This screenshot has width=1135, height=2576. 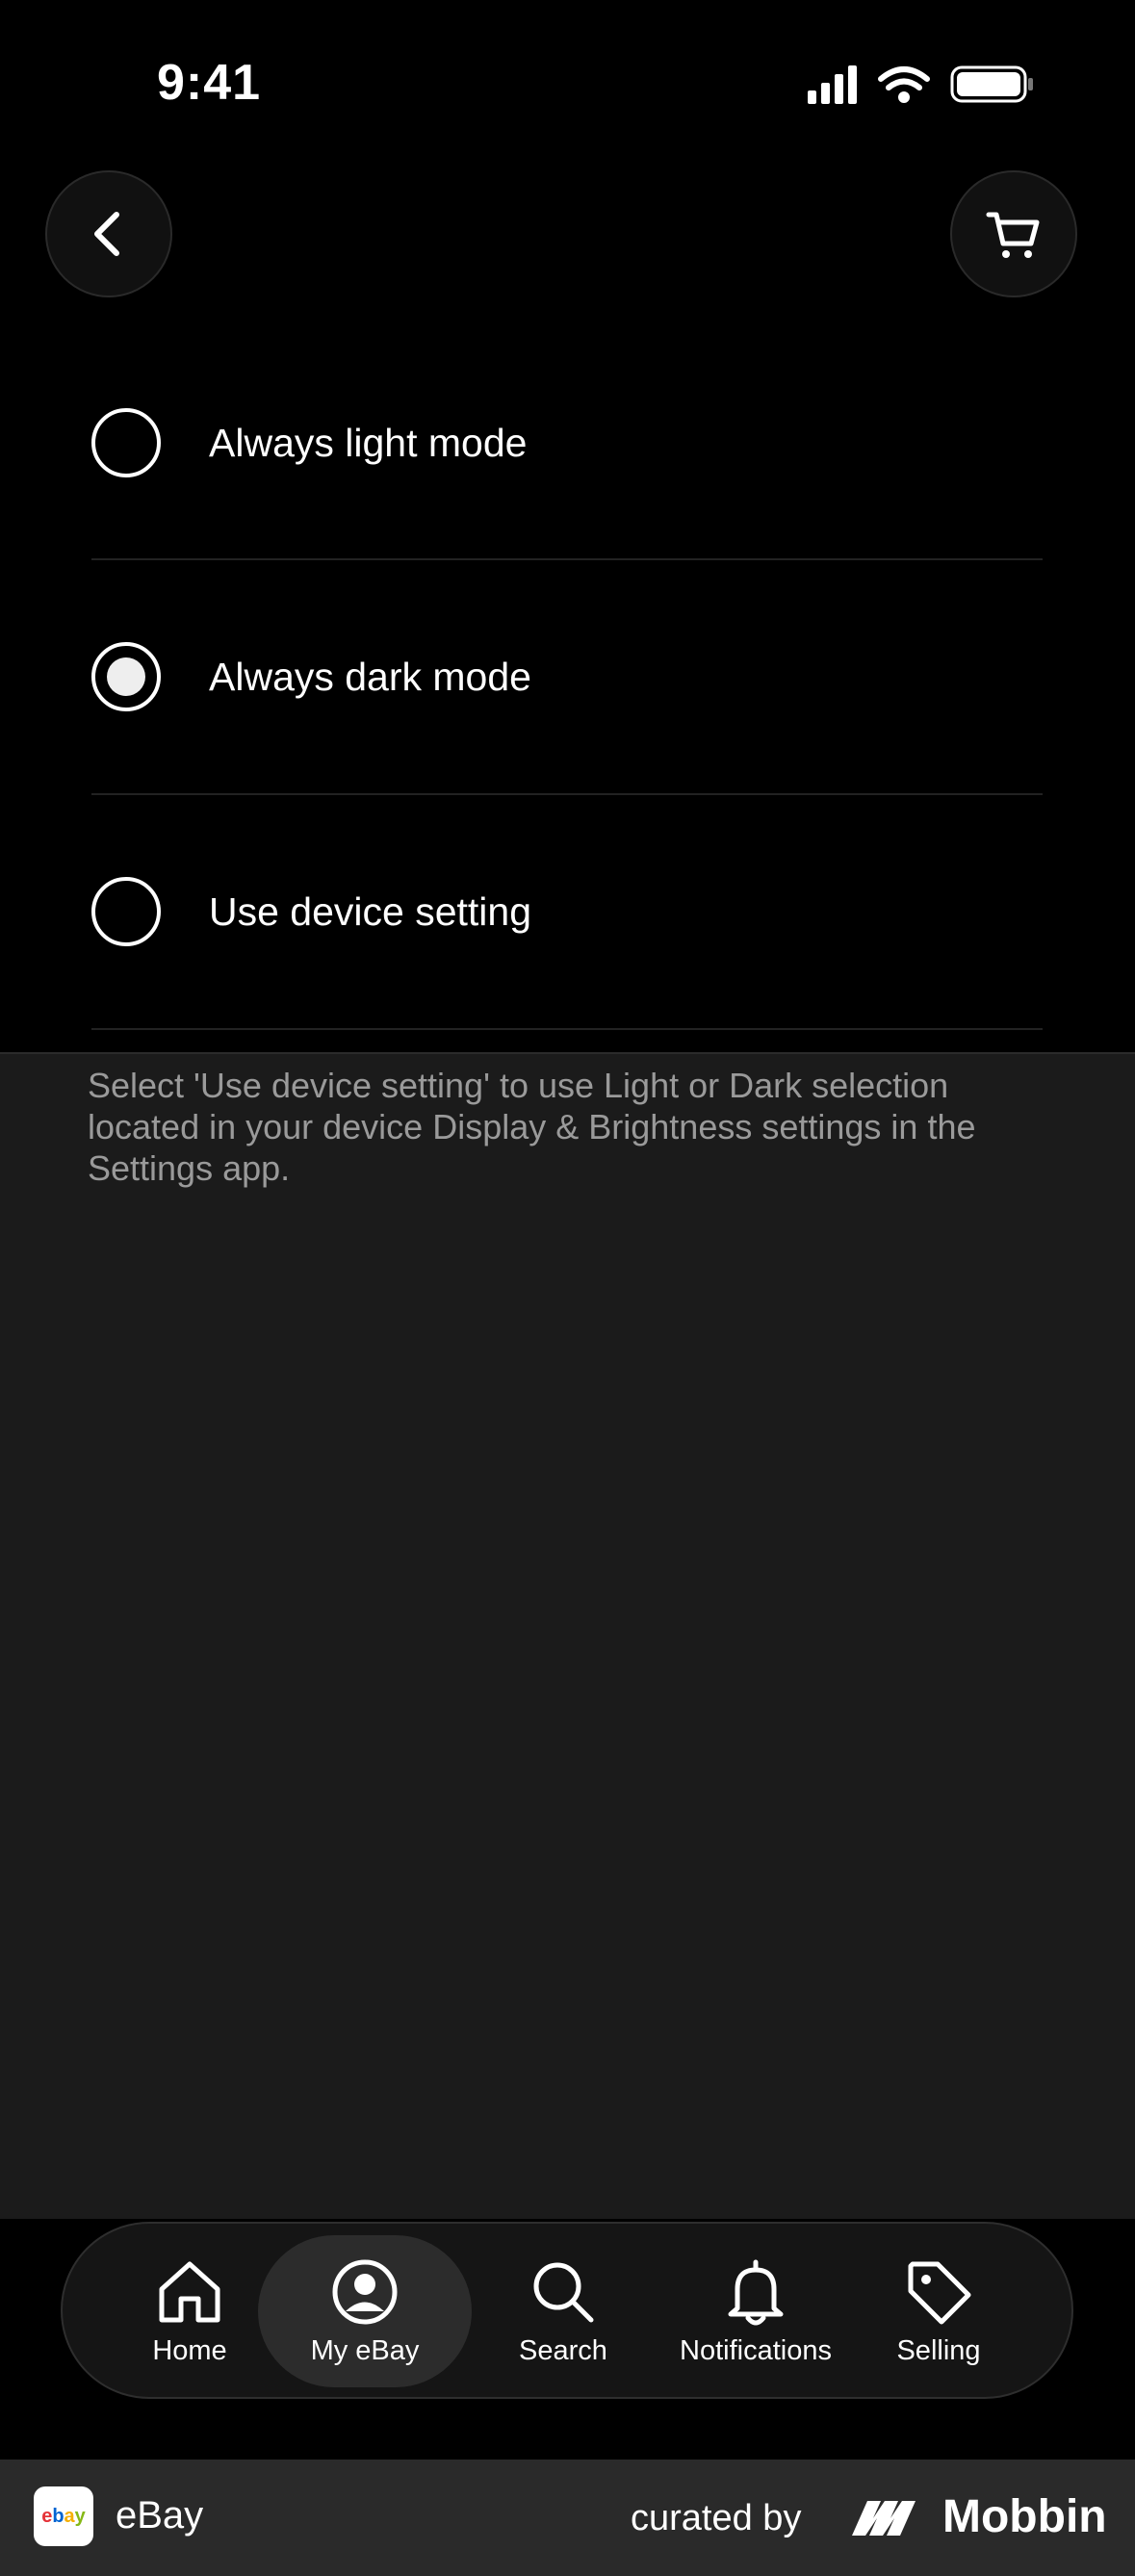 I want to click on chevron-left-icon, so click(x=106, y=234).